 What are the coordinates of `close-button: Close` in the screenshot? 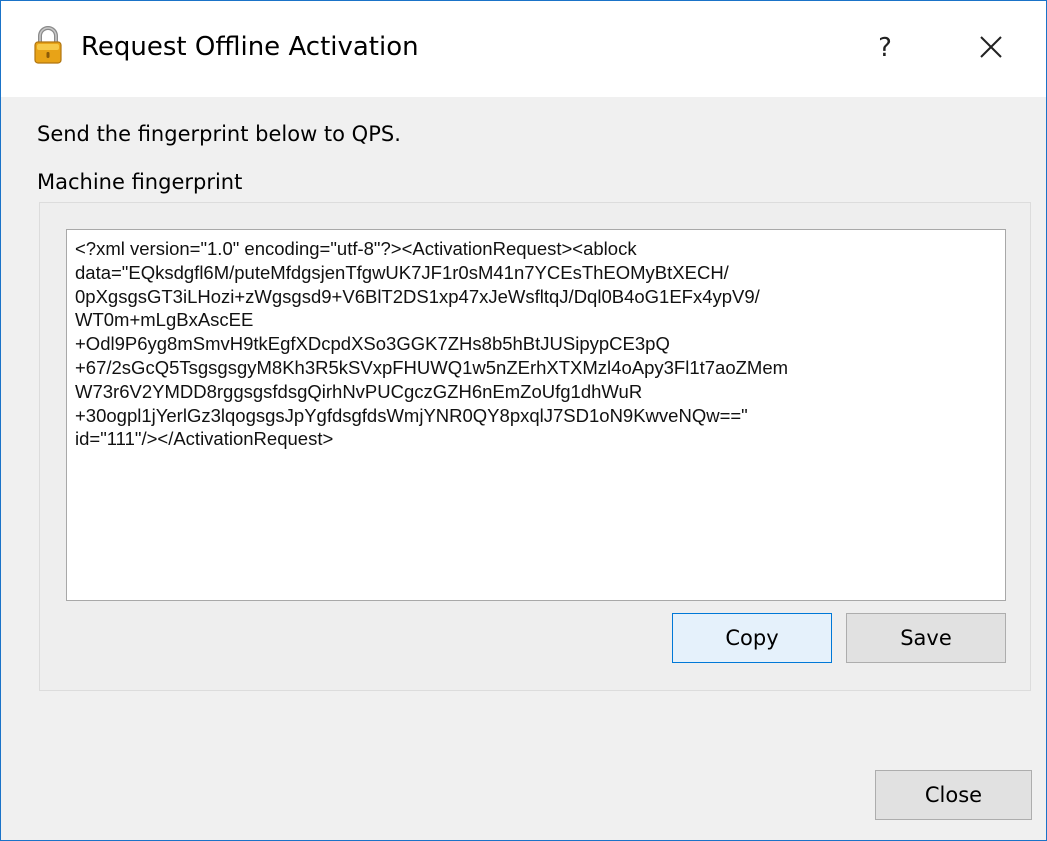 It's located at (953, 795).